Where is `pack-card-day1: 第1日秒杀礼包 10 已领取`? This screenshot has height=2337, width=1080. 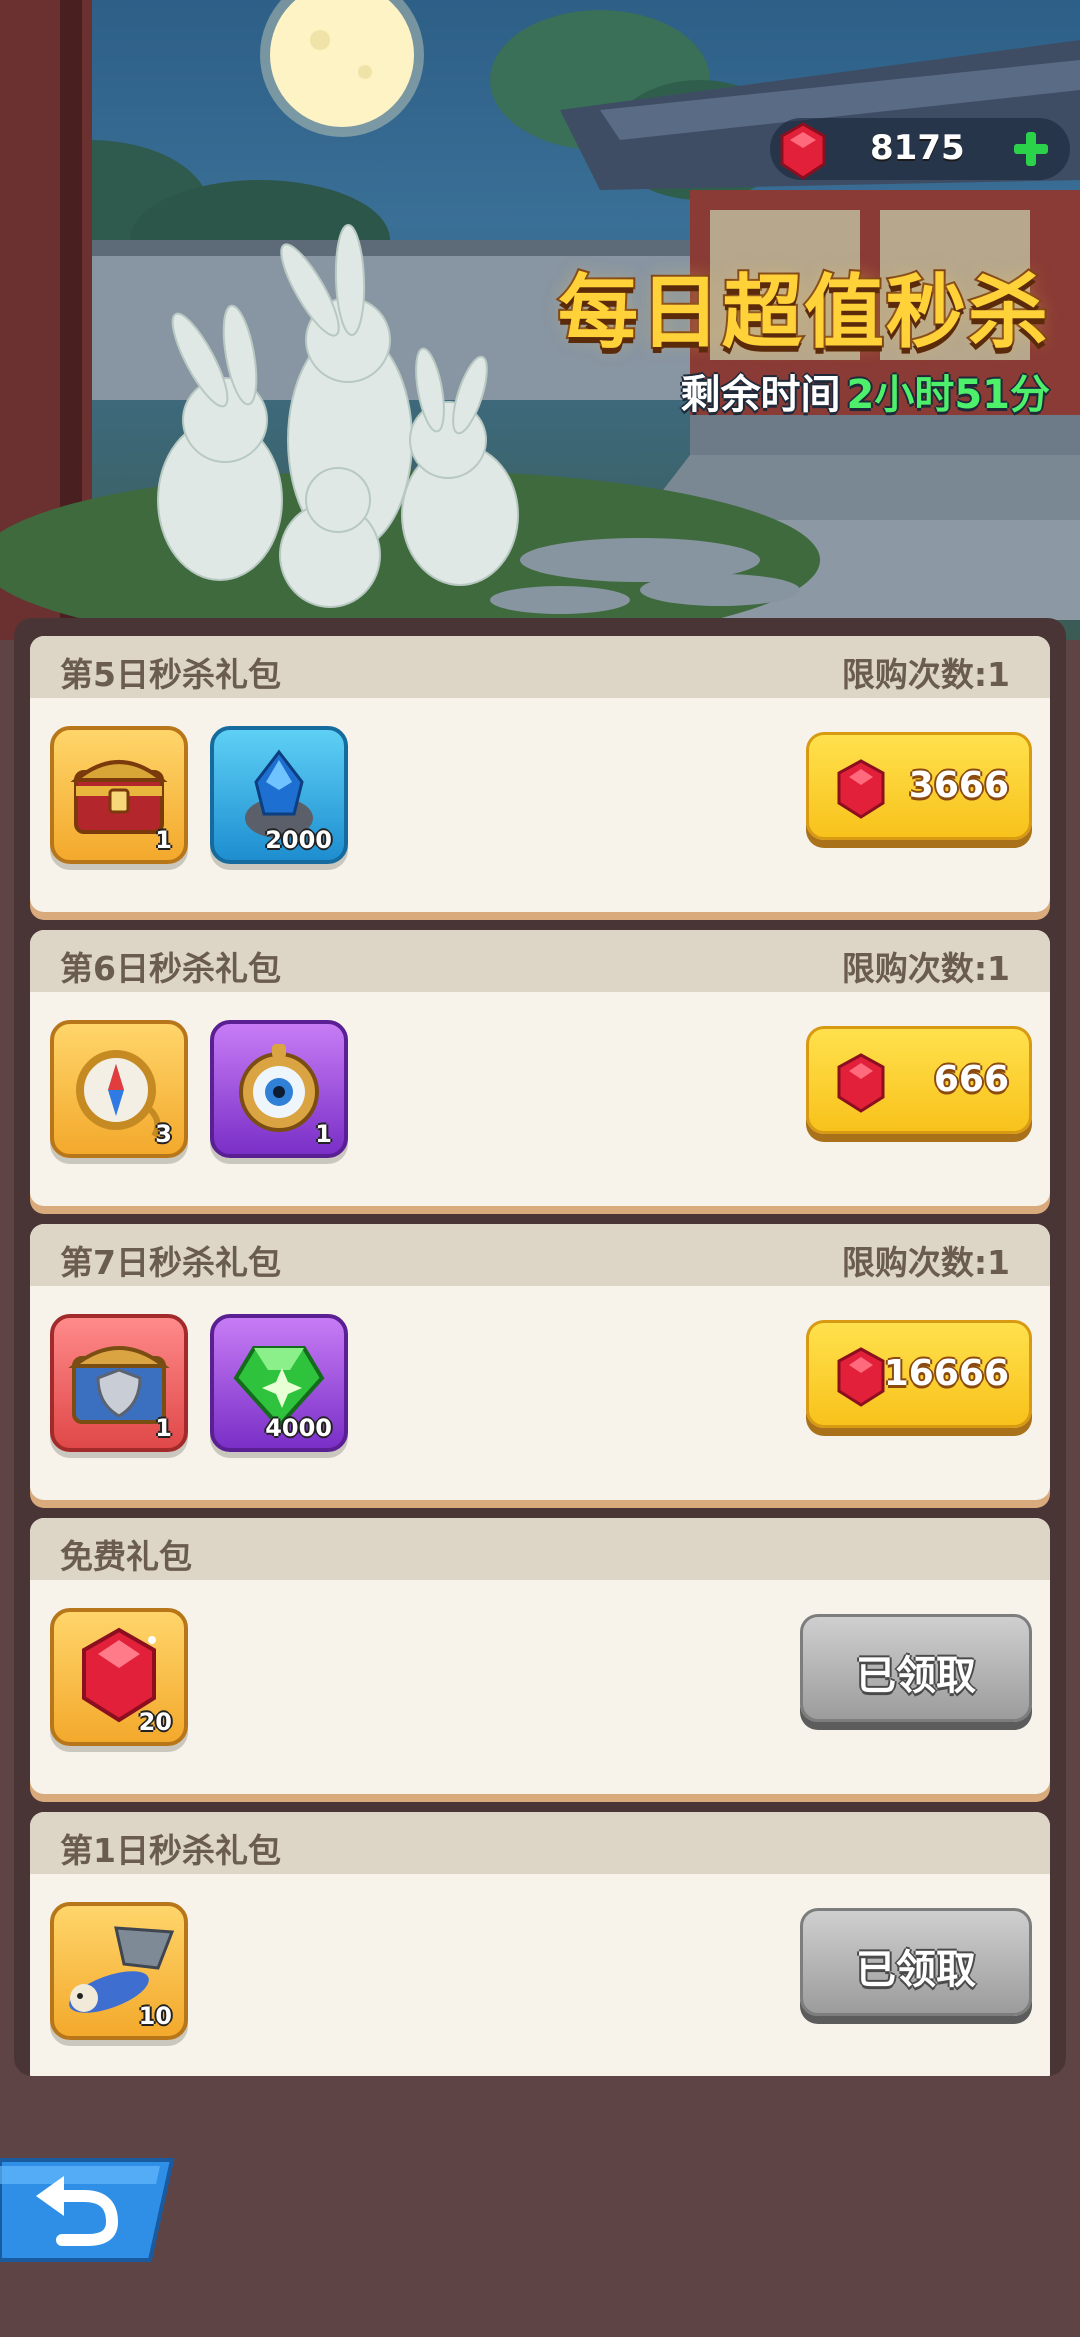 pack-card-day1: 第1日秒杀礼包 10 已领取 is located at coordinates (540, 1944).